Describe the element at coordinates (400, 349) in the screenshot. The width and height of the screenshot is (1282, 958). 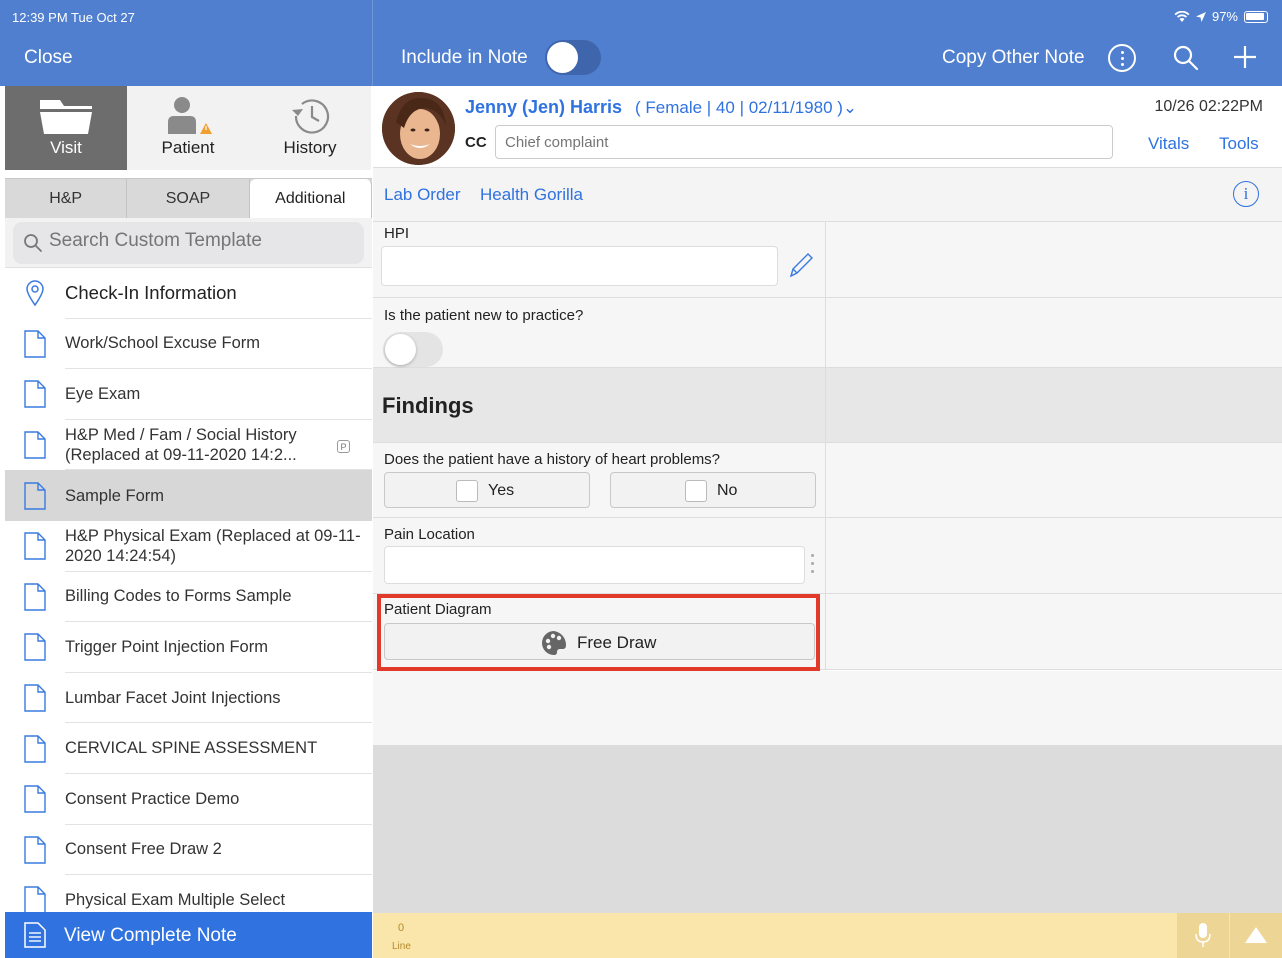
I see `toggle-knob` at that location.